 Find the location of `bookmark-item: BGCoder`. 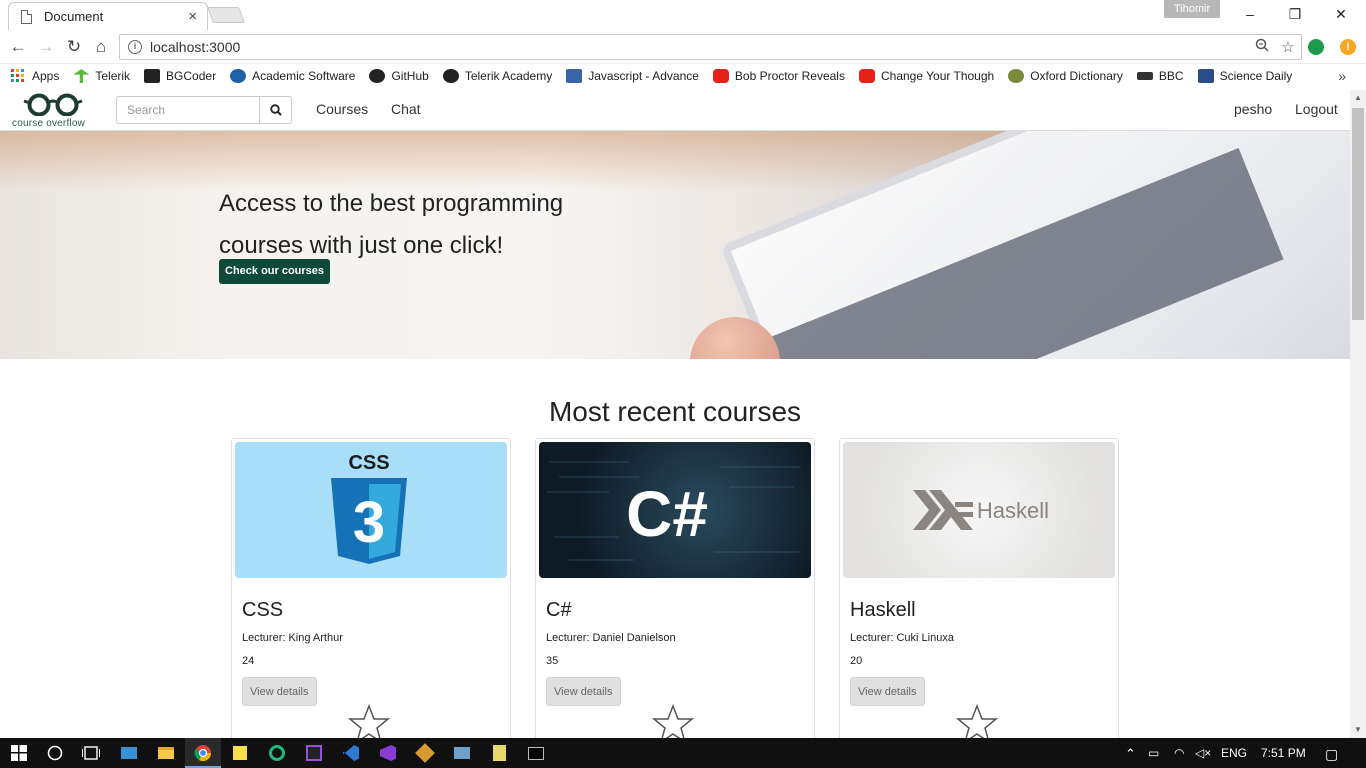

bookmark-item: BGCoder is located at coordinates (180, 76).